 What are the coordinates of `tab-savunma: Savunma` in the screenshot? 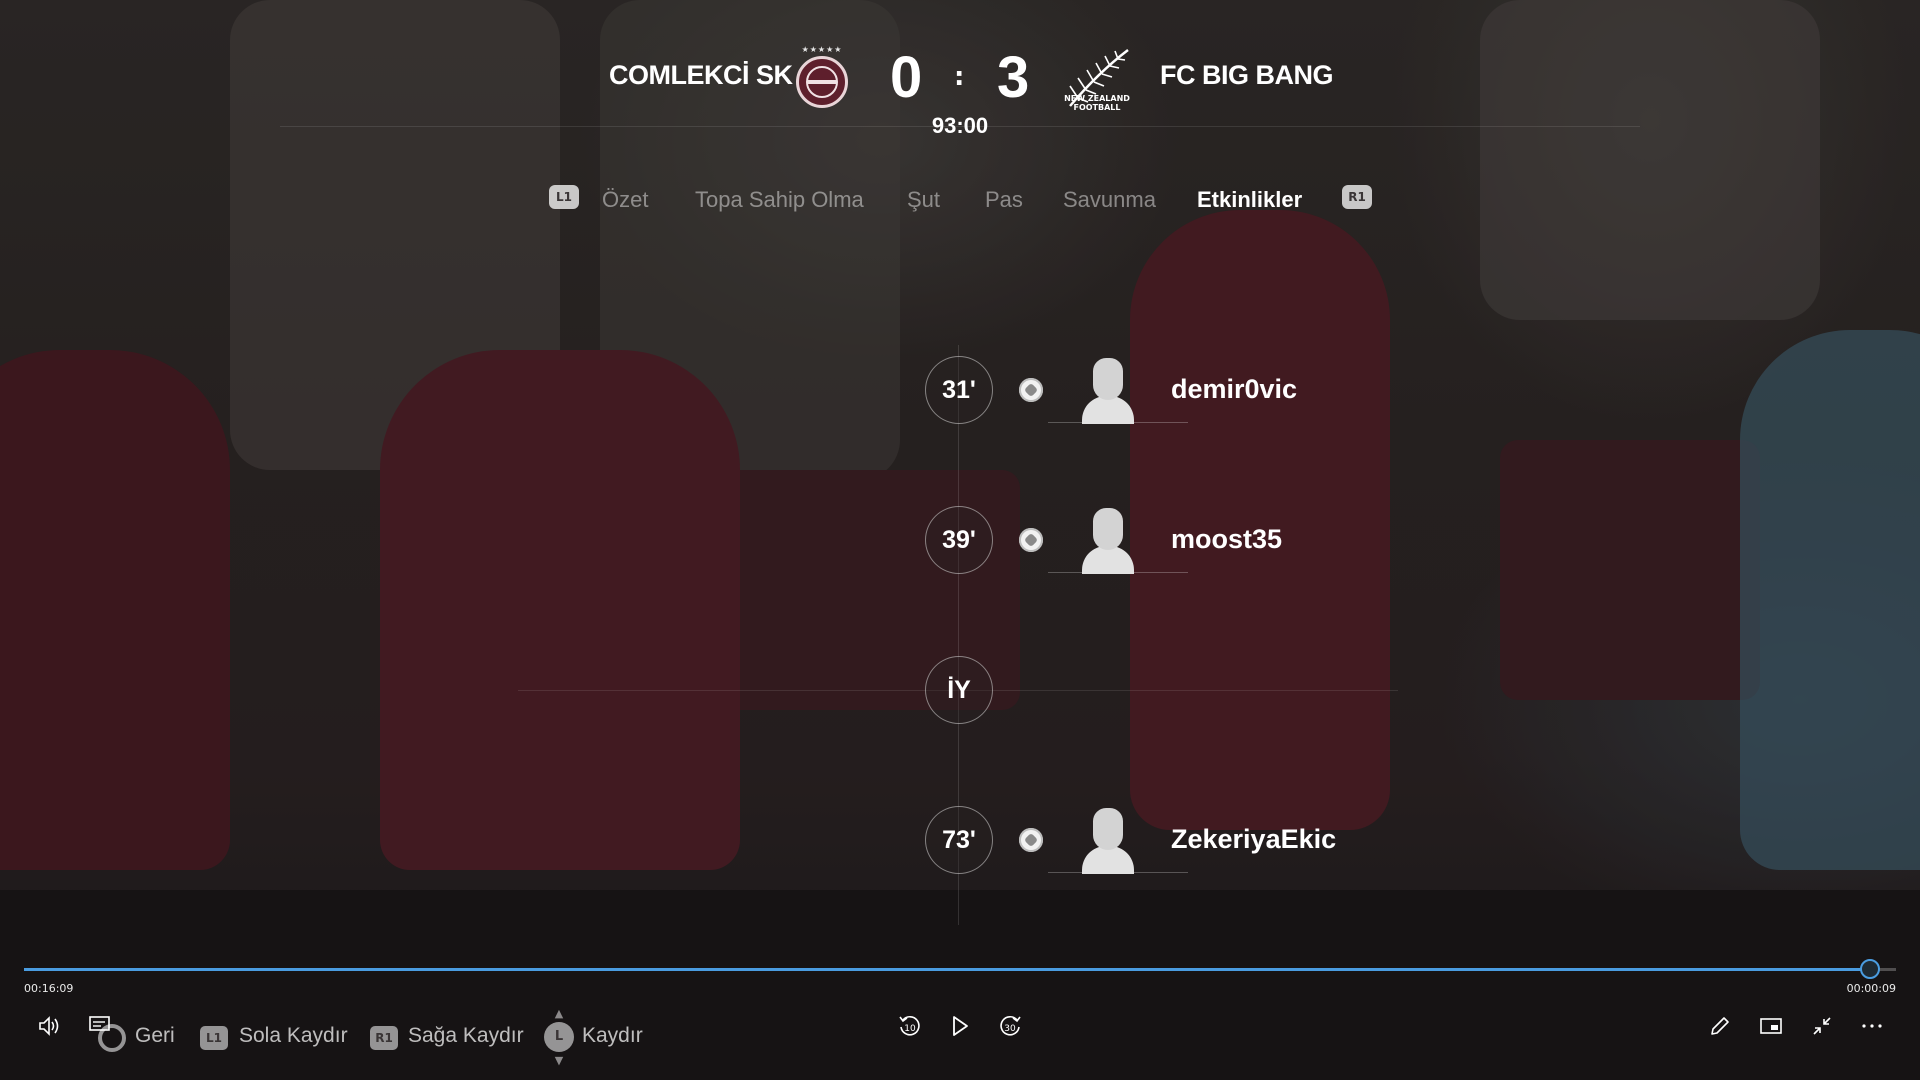 It's located at (1109, 200).